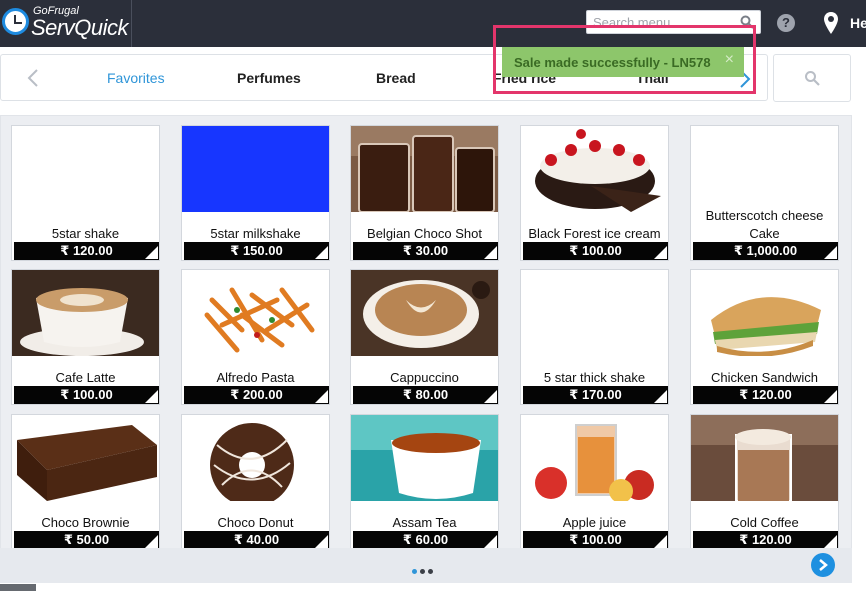 Image resolution: width=866 pixels, height=591 pixels. What do you see at coordinates (424, 522) in the screenshot?
I see `product-name: Assam Tea` at bounding box center [424, 522].